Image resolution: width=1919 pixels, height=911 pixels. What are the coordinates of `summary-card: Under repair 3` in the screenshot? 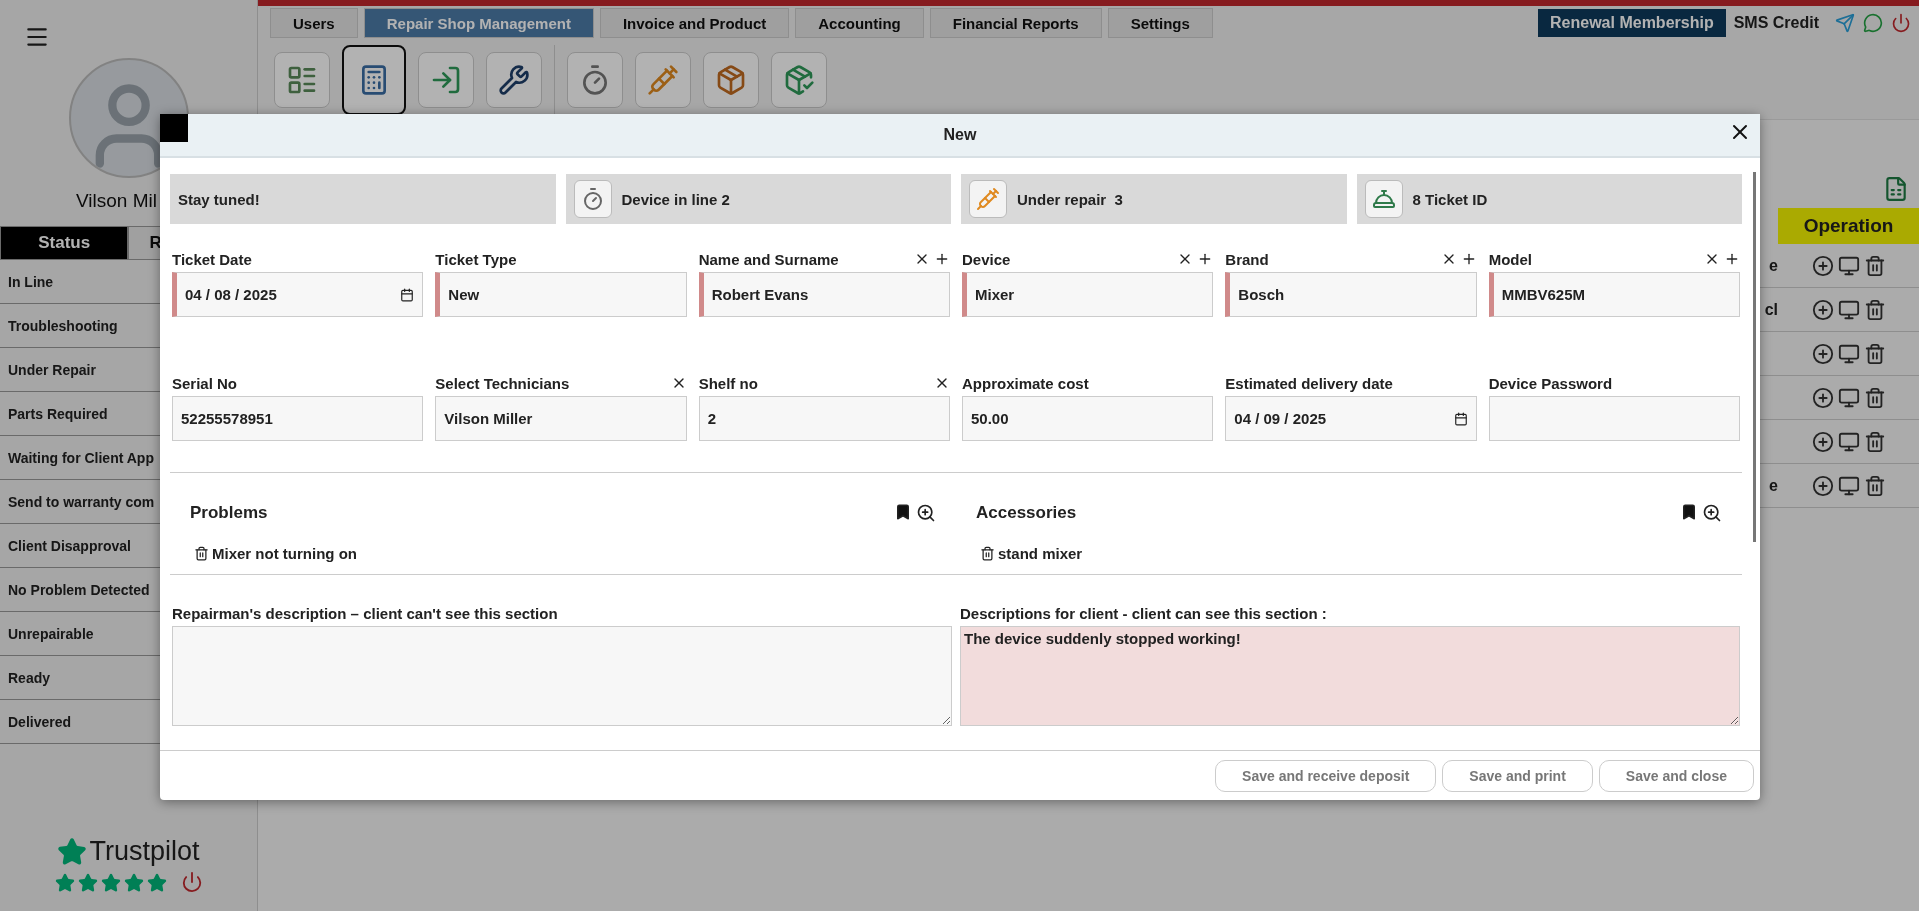 It's located at (1154, 199).